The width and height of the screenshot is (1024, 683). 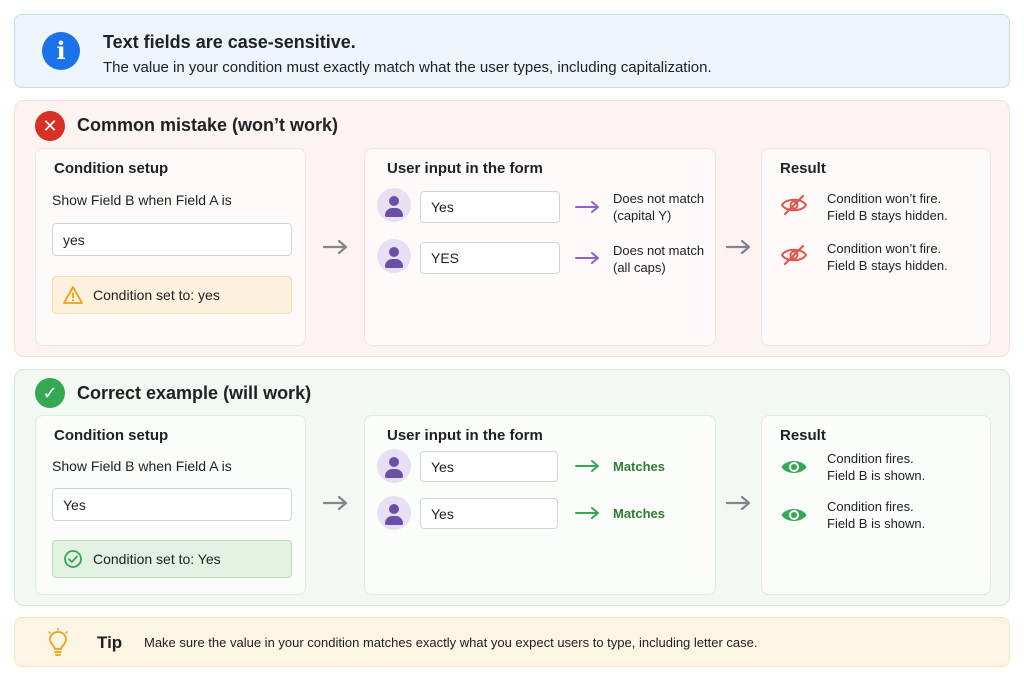 I want to click on info-icon: i, so click(x=61, y=51).